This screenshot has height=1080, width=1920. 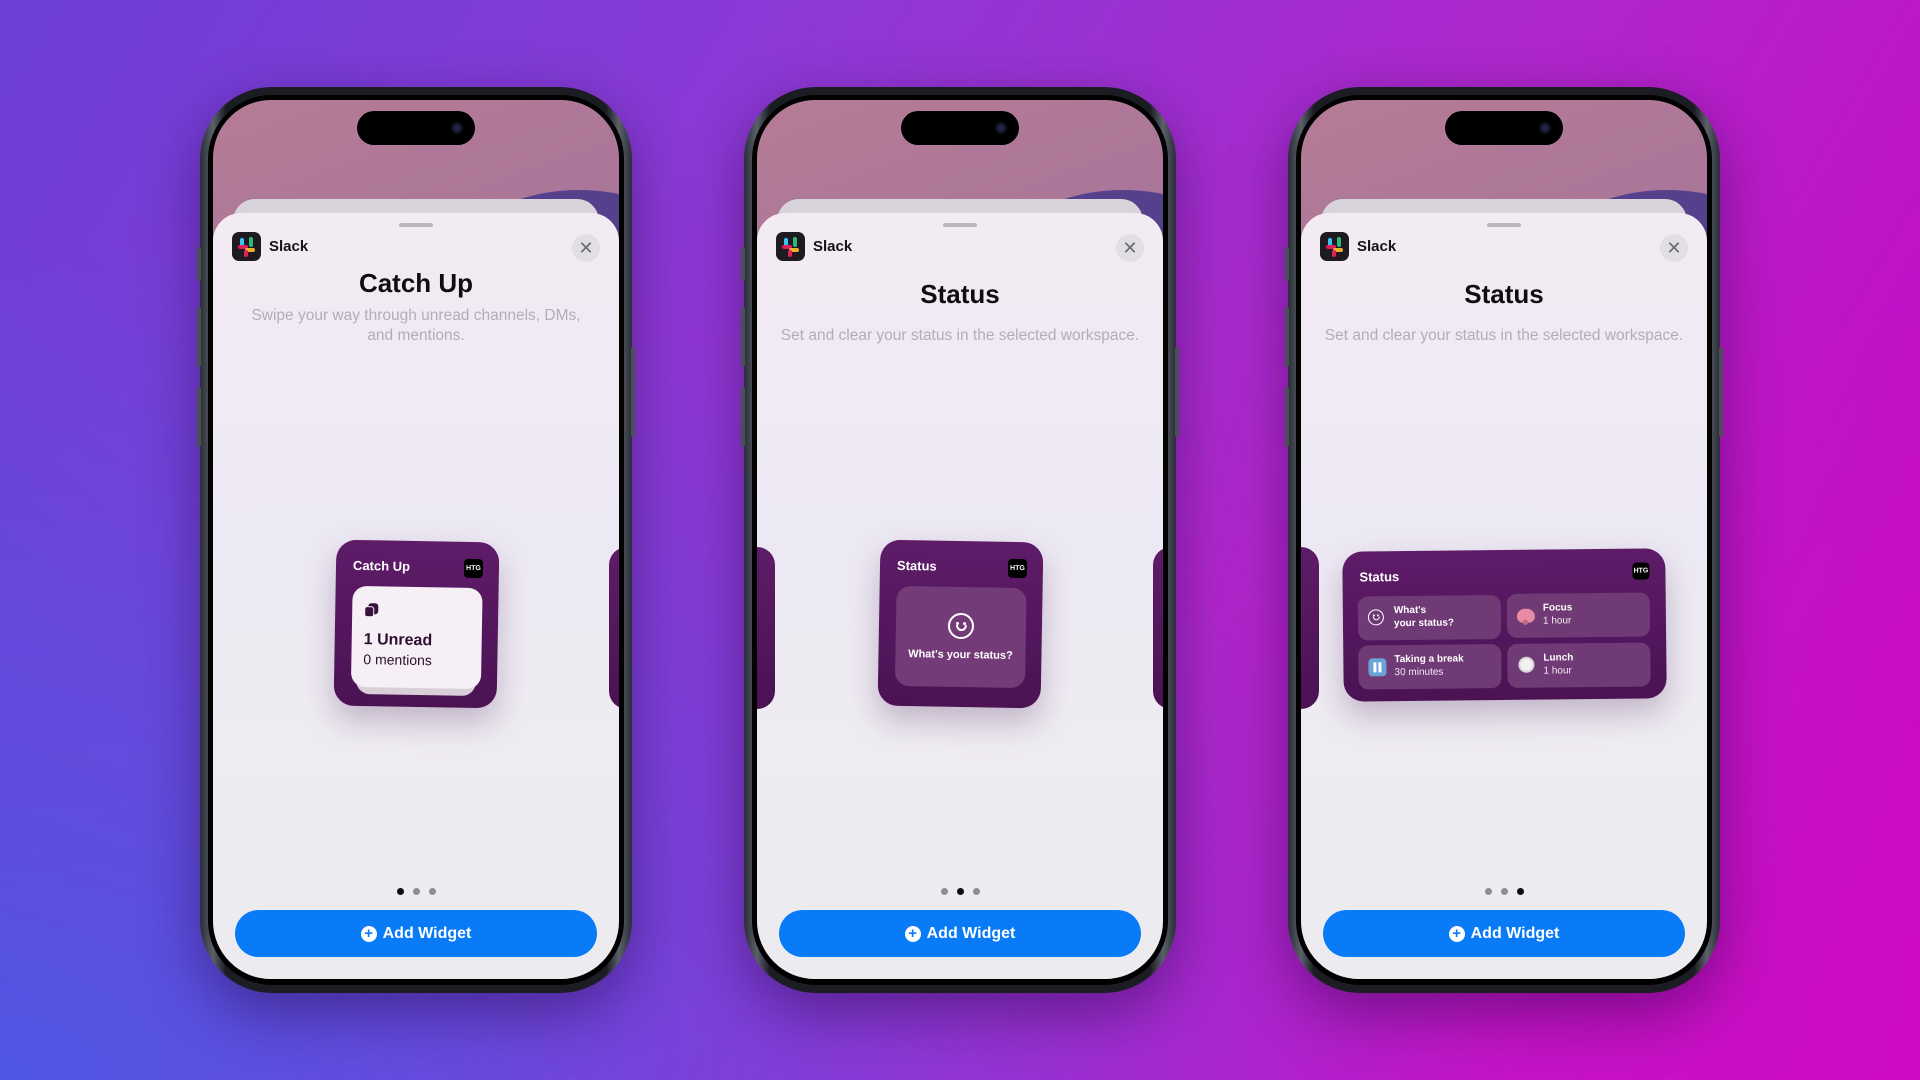 What do you see at coordinates (371, 610) in the screenshot?
I see `stacked-cards-icon` at bounding box center [371, 610].